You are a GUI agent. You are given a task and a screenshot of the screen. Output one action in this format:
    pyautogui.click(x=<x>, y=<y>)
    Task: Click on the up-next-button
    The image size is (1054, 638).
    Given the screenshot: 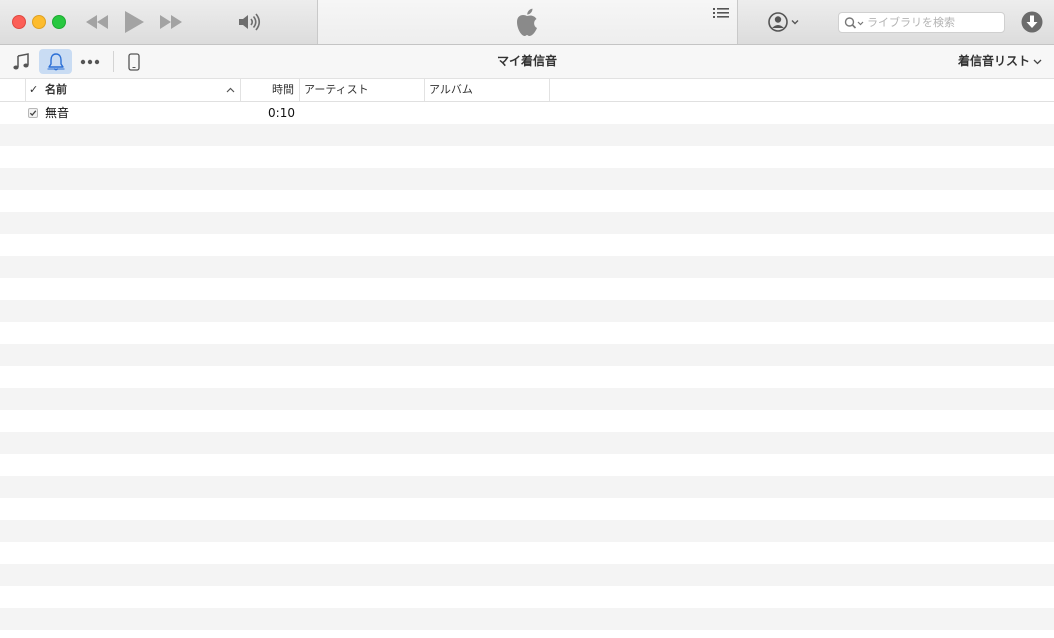 What is the action you would take?
    pyautogui.click(x=721, y=13)
    